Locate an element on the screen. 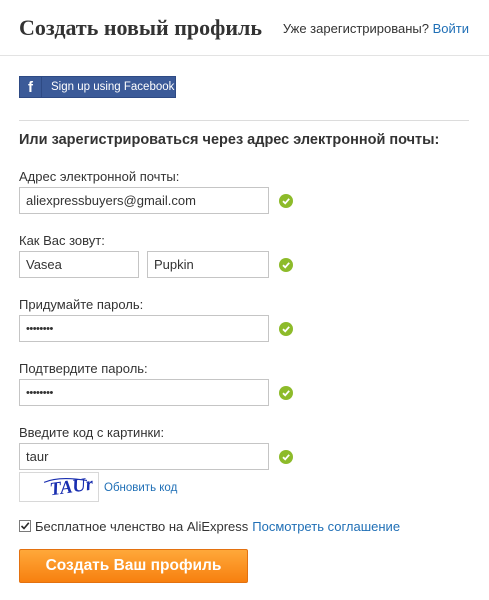  name-label: Как Вас зовут: is located at coordinates (62, 240).